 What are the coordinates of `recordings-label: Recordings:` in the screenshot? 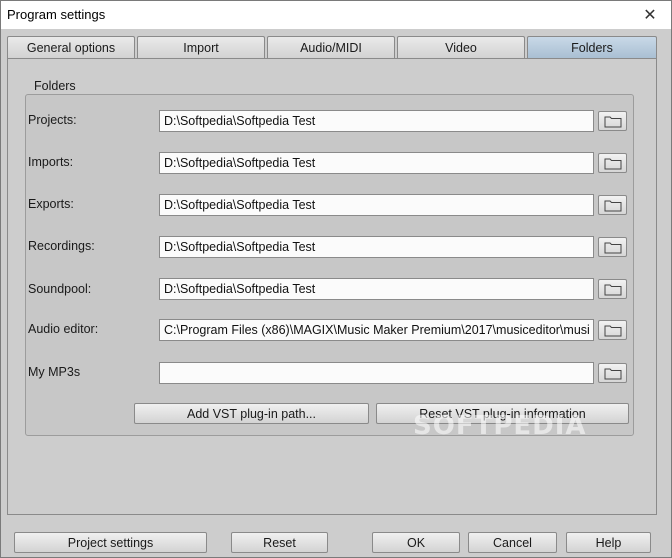 It's located at (61, 246).